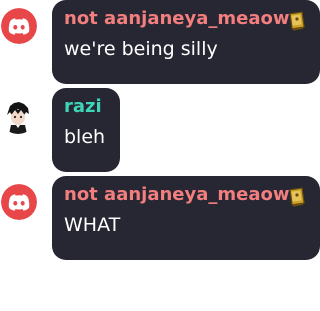 This screenshot has height=311, width=320. What do you see at coordinates (83, 107) in the screenshot?
I see `author-name: razi` at bounding box center [83, 107].